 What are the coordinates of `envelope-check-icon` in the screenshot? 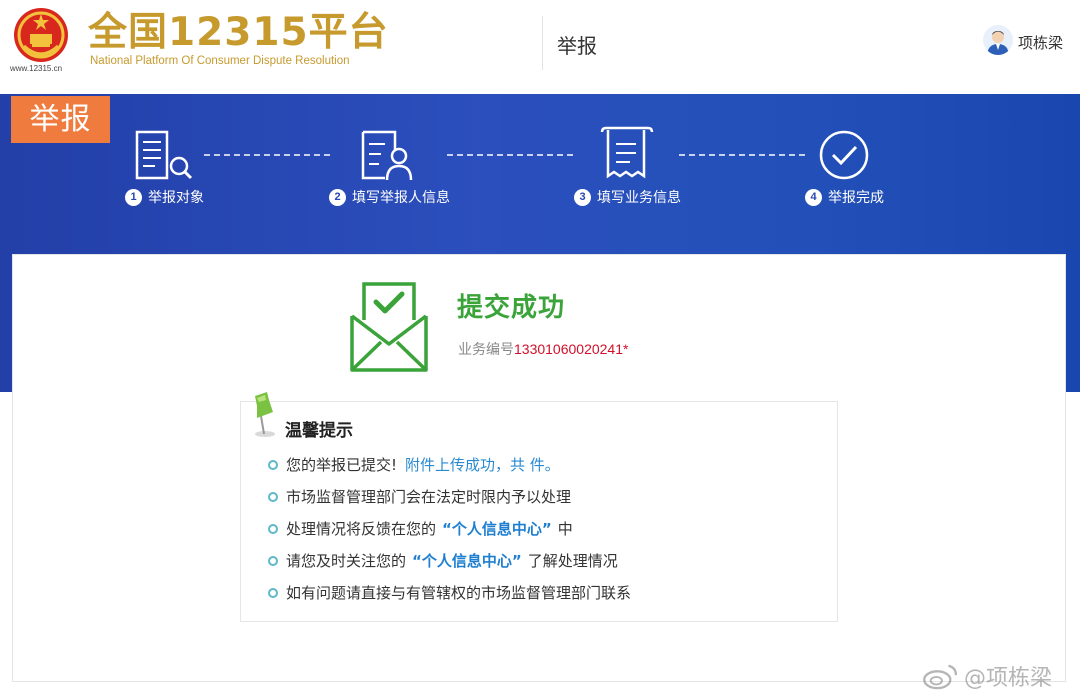 It's located at (389, 327).